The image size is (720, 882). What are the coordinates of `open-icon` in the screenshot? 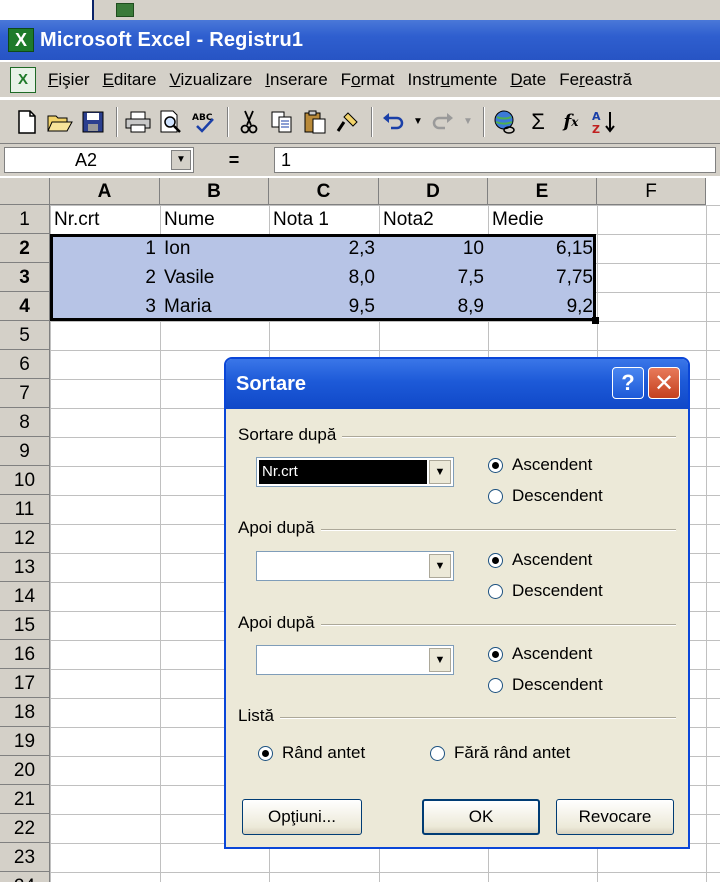 It's located at (60, 122).